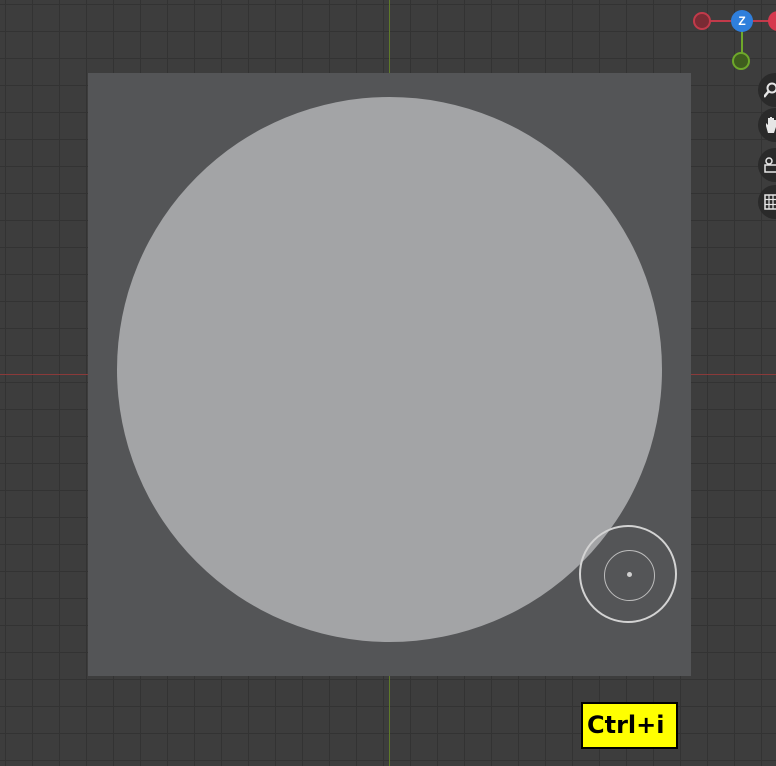 The height and width of the screenshot is (766, 776). What do you see at coordinates (702, 21) in the screenshot?
I see `gizmo-neg-x-handle` at bounding box center [702, 21].